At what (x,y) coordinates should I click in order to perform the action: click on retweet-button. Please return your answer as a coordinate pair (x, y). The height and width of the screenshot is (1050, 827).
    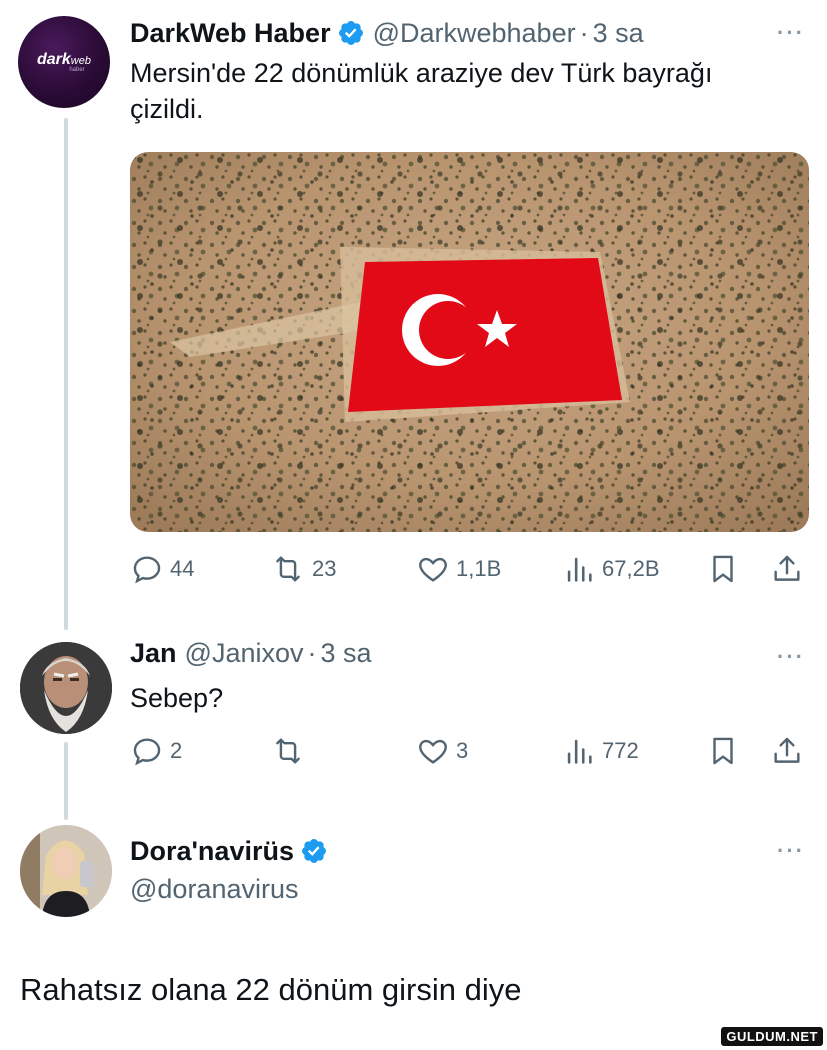
    Looking at the image, I should click on (291, 751).